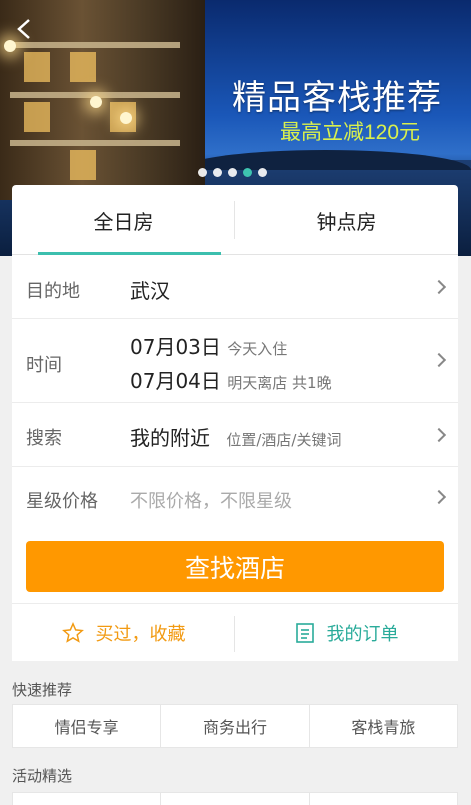 This screenshot has width=471, height=805. I want to click on star-icon, so click(72, 632).